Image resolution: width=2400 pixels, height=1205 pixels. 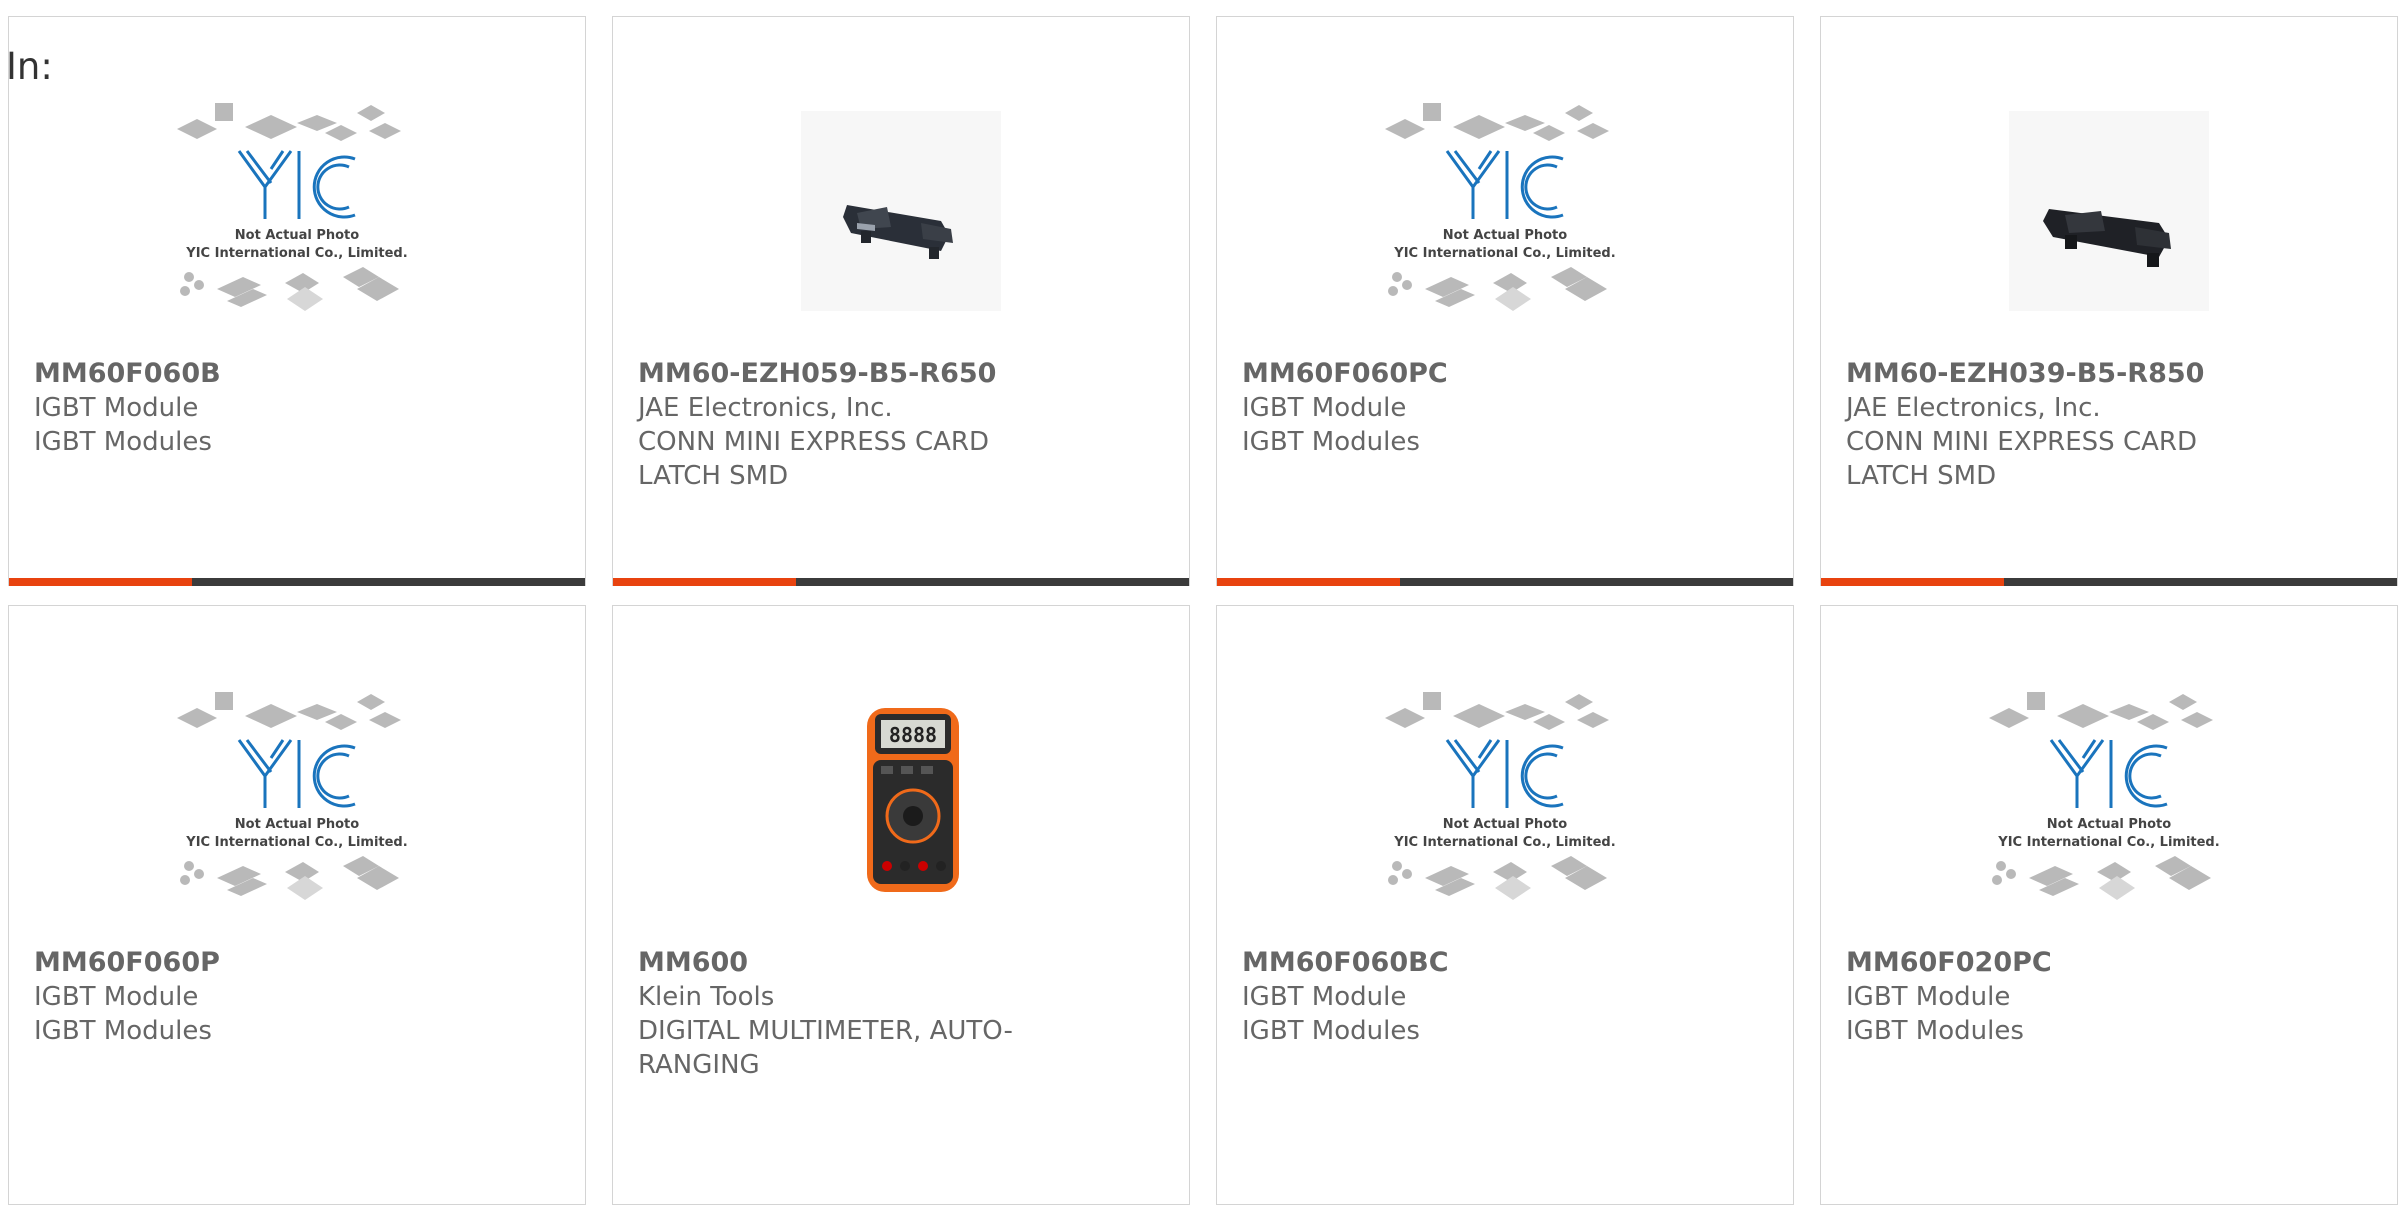 What do you see at coordinates (706, 997) in the screenshot?
I see `manufacturer: Klein Tools` at bounding box center [706, 997].